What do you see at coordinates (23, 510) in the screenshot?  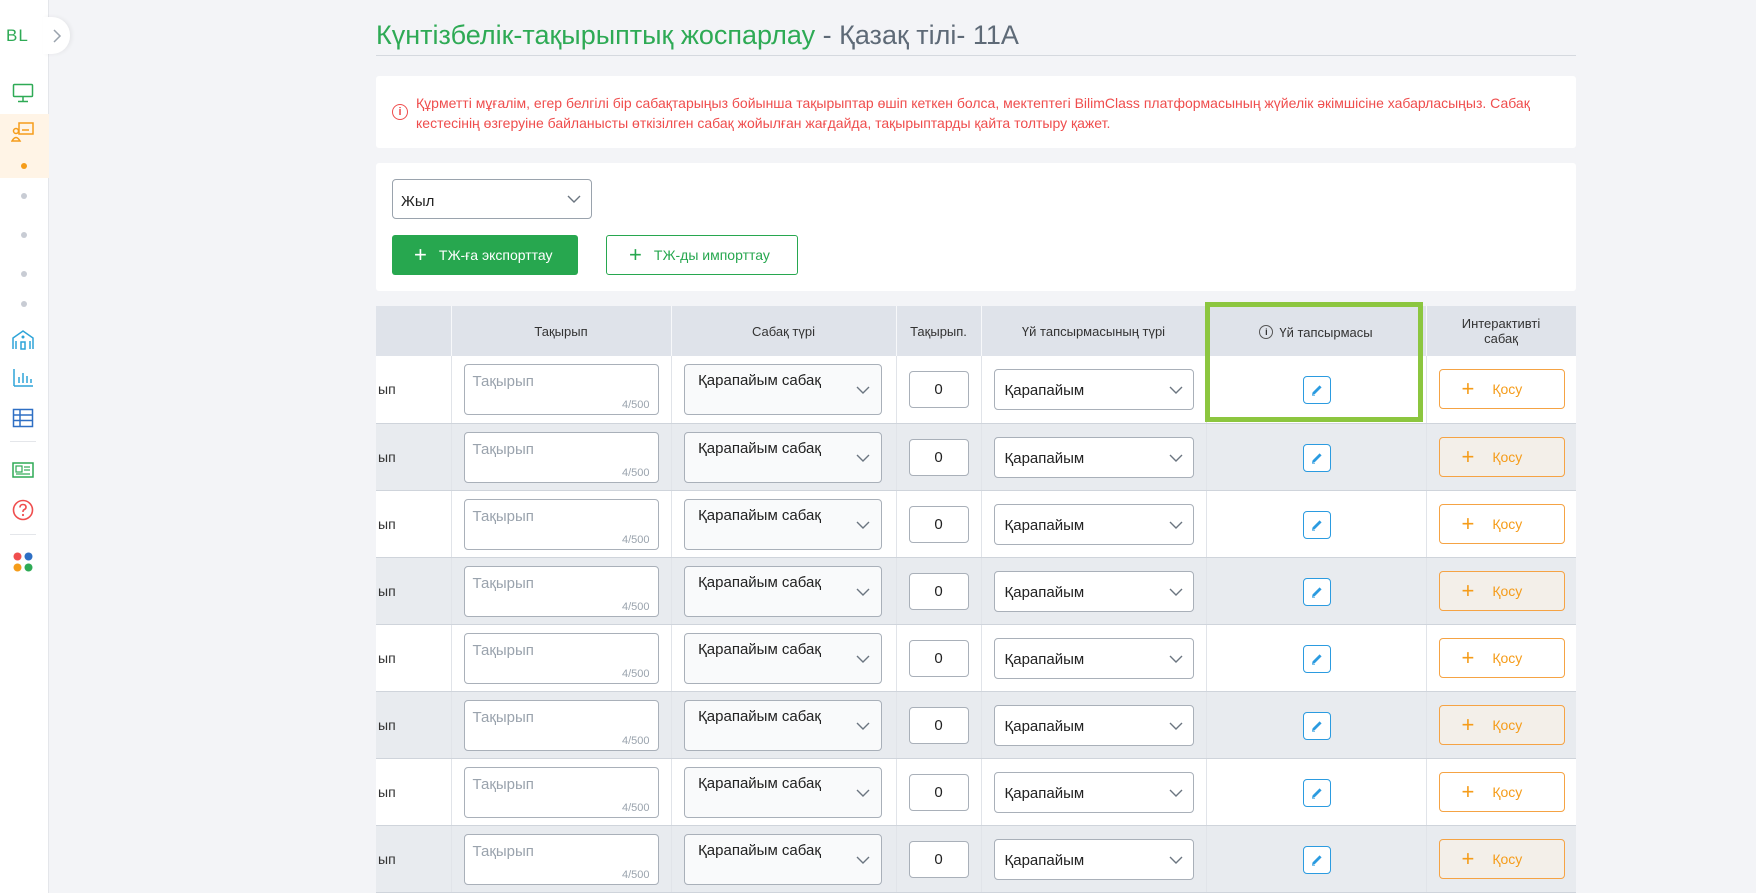 I see `help-circle-icon` at bounding box center [23, 510].